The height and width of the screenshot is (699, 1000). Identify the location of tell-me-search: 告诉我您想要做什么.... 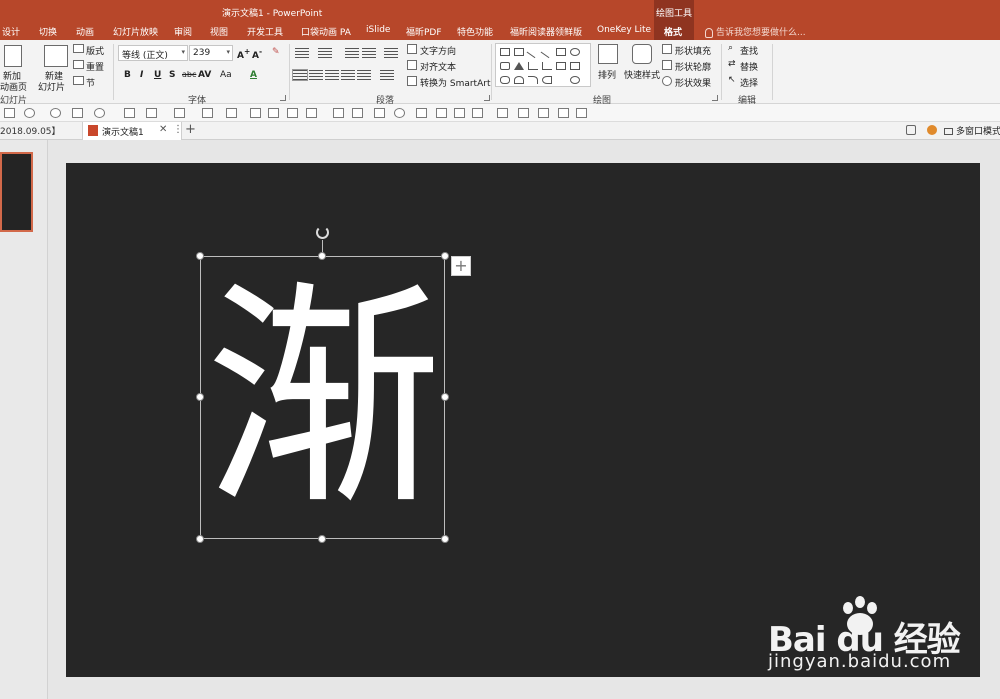
(755, 31).